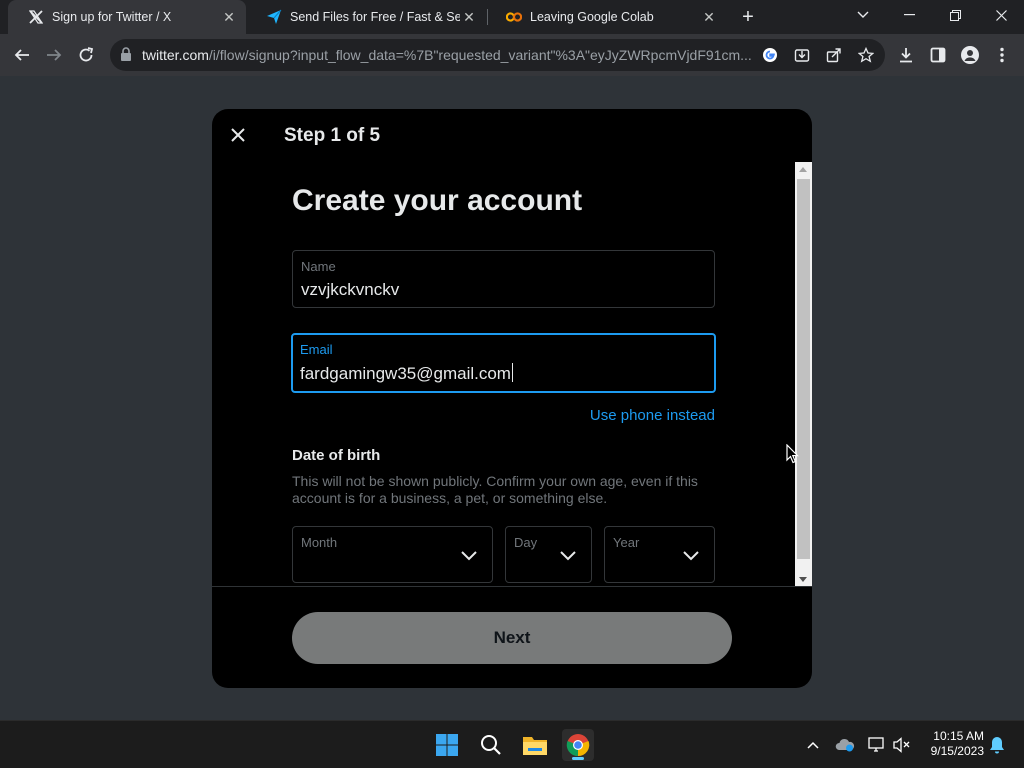 This screenshot has width=1024, height=768. What do you see at coordinates (770, 55) in the screenshot?
I see `google-g-icon` at bounding box center [770, 55].